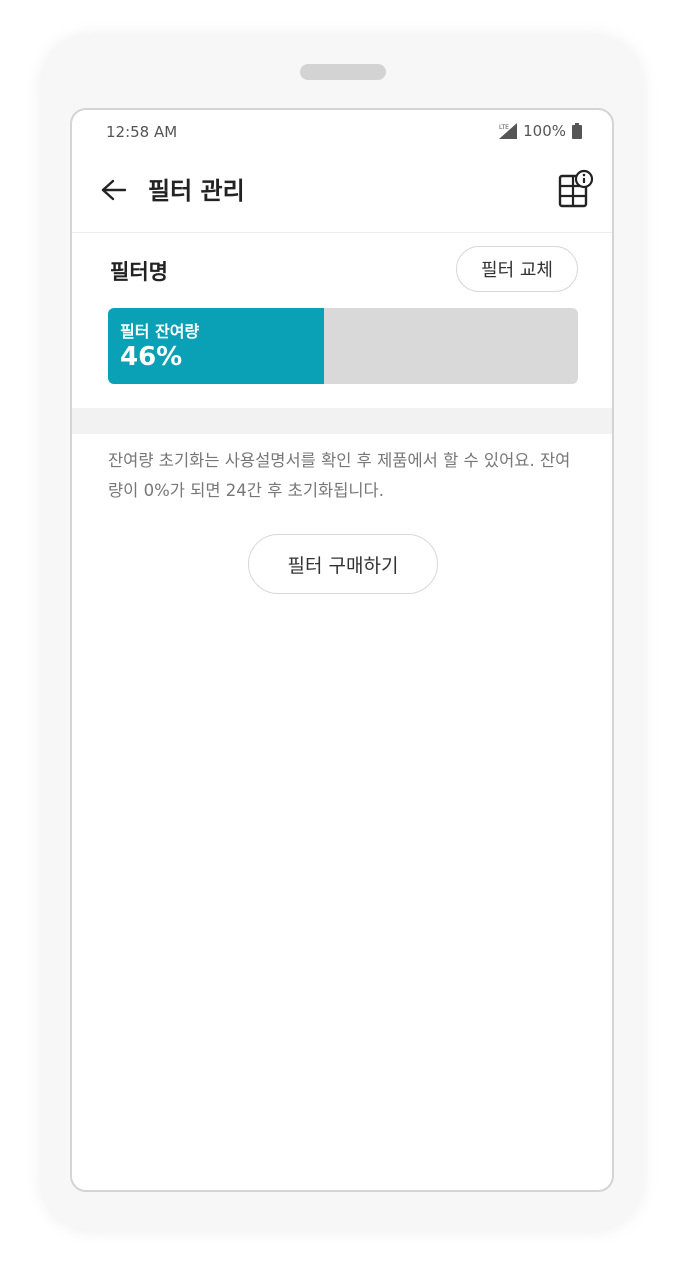  I want to click on filter-info-button, so click(576, 190).